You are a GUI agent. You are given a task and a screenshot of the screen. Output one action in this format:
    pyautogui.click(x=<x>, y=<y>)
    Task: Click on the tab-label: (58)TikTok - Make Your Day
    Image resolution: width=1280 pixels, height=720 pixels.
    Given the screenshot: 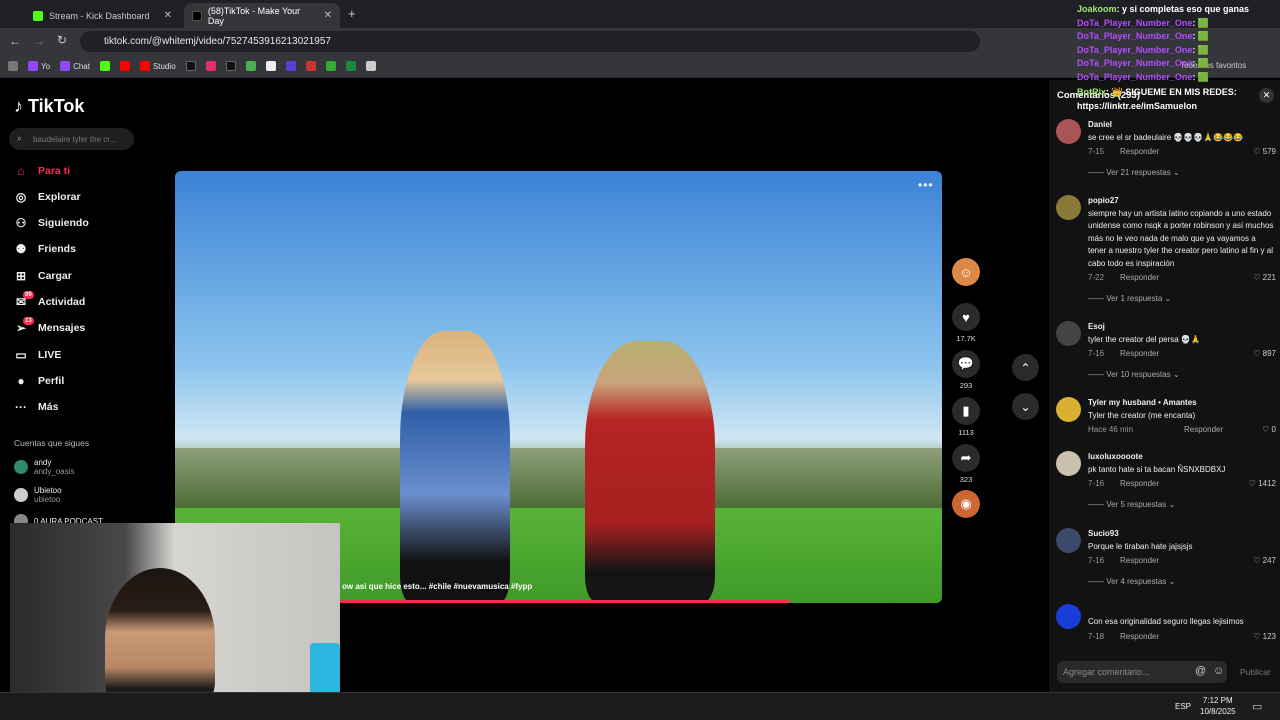 What is the action you would take?
    pyautogui.click(x=254, y=15)
    